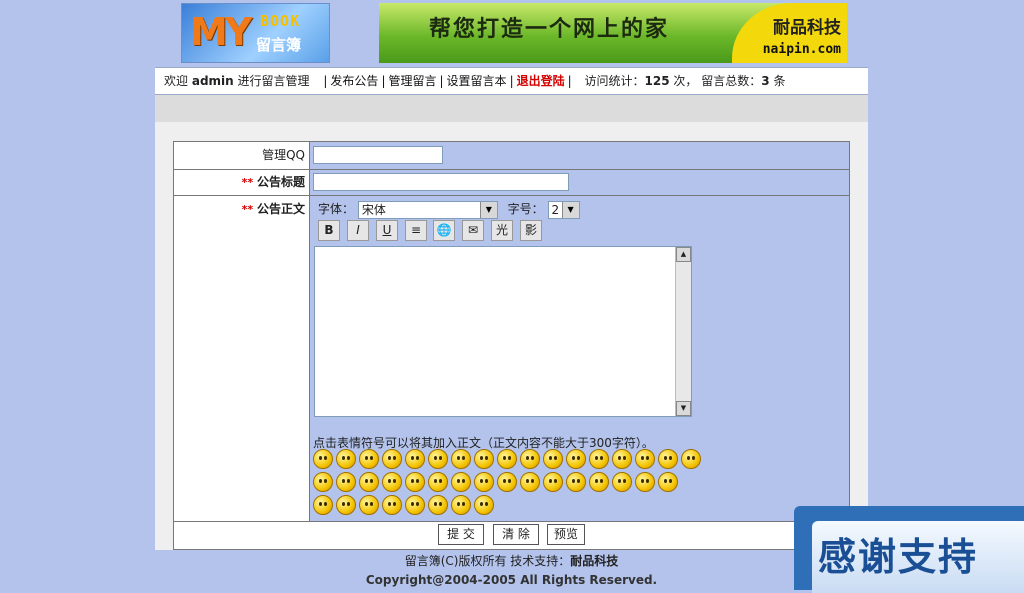 Image resolution: width=1024 pixels, height=593 pixels. Describe the element at coordinates (683, 254) in the screenshot. I see `scroll-up-icon: ▲` at that location.